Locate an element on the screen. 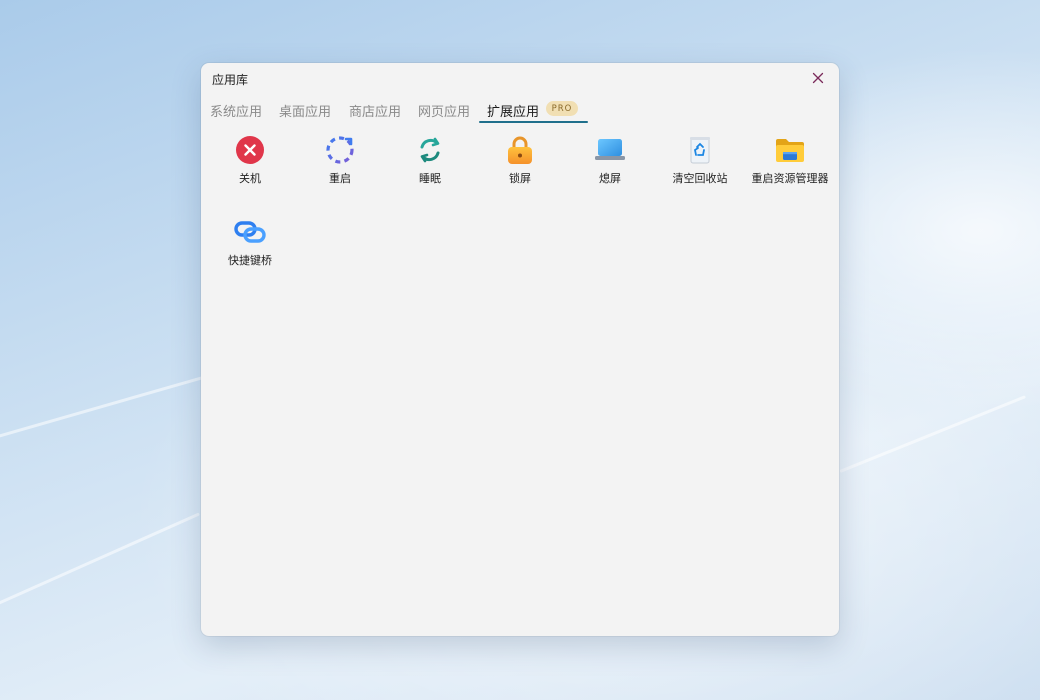  recycle-bin-icon is located at coordinates (700, 150).